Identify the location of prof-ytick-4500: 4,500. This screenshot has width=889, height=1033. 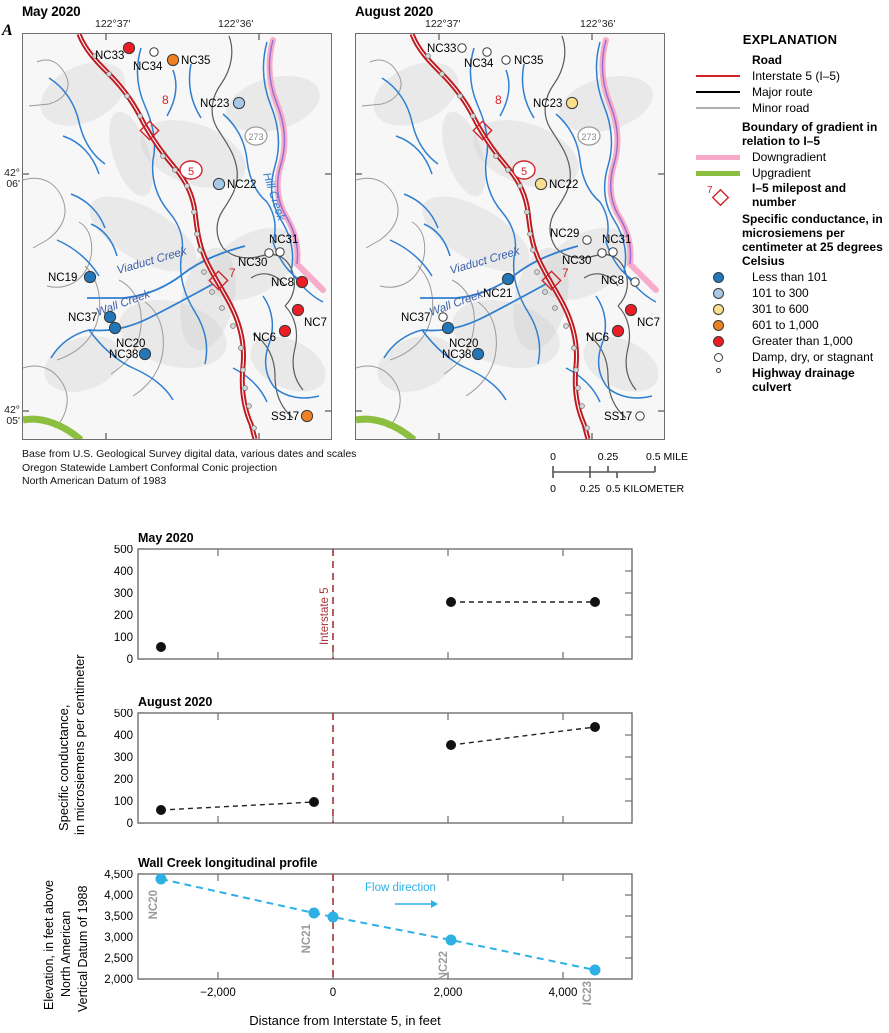
(118, 875).